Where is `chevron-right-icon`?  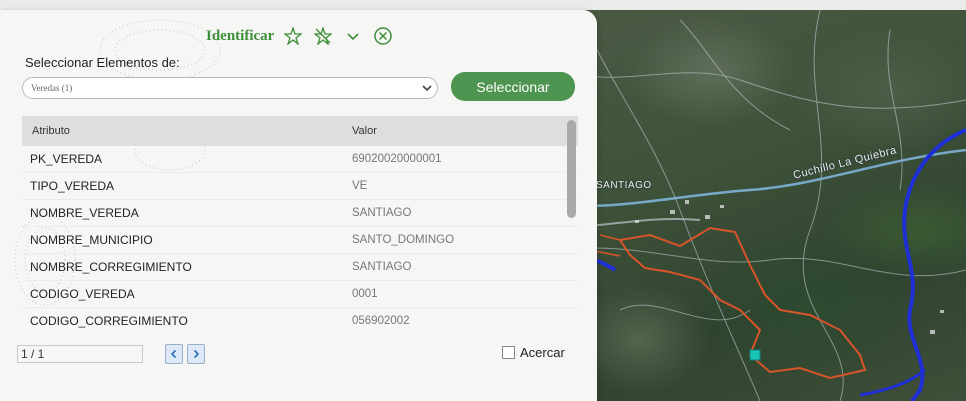
chevron-right-icon is located at coordinates (196, 354).